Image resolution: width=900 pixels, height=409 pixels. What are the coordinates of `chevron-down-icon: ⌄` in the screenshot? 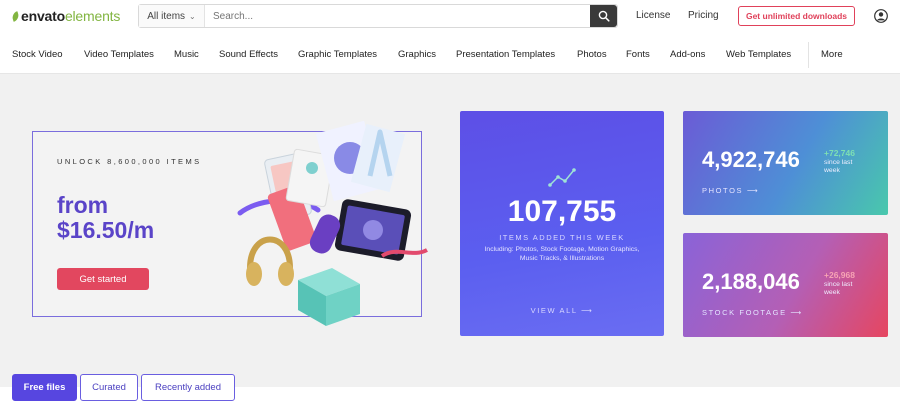 It's located at (192, 16).